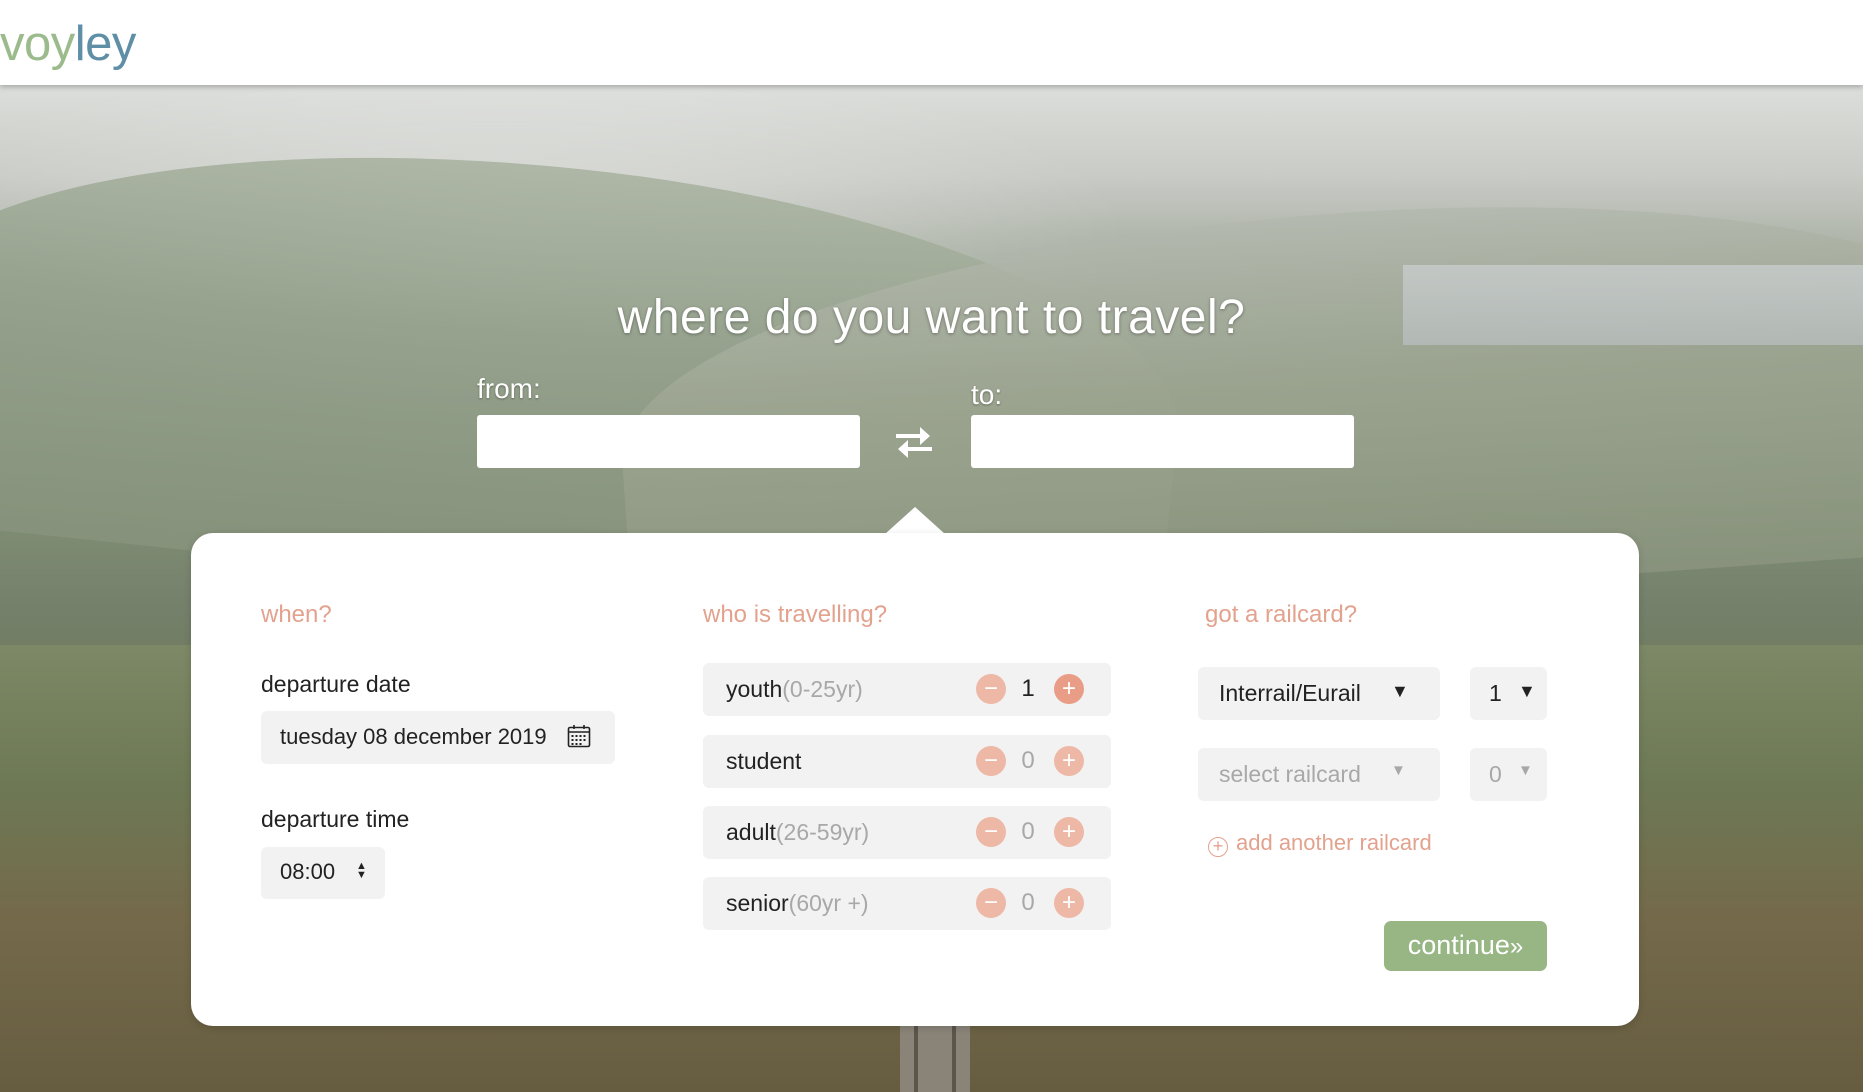 The height and width of the screenshot is (1092, 1863). Describe the element at coordinates (1508, 774) in the screenshot. I see `railcard-quantity-select-2: 0 ▼` at that location.